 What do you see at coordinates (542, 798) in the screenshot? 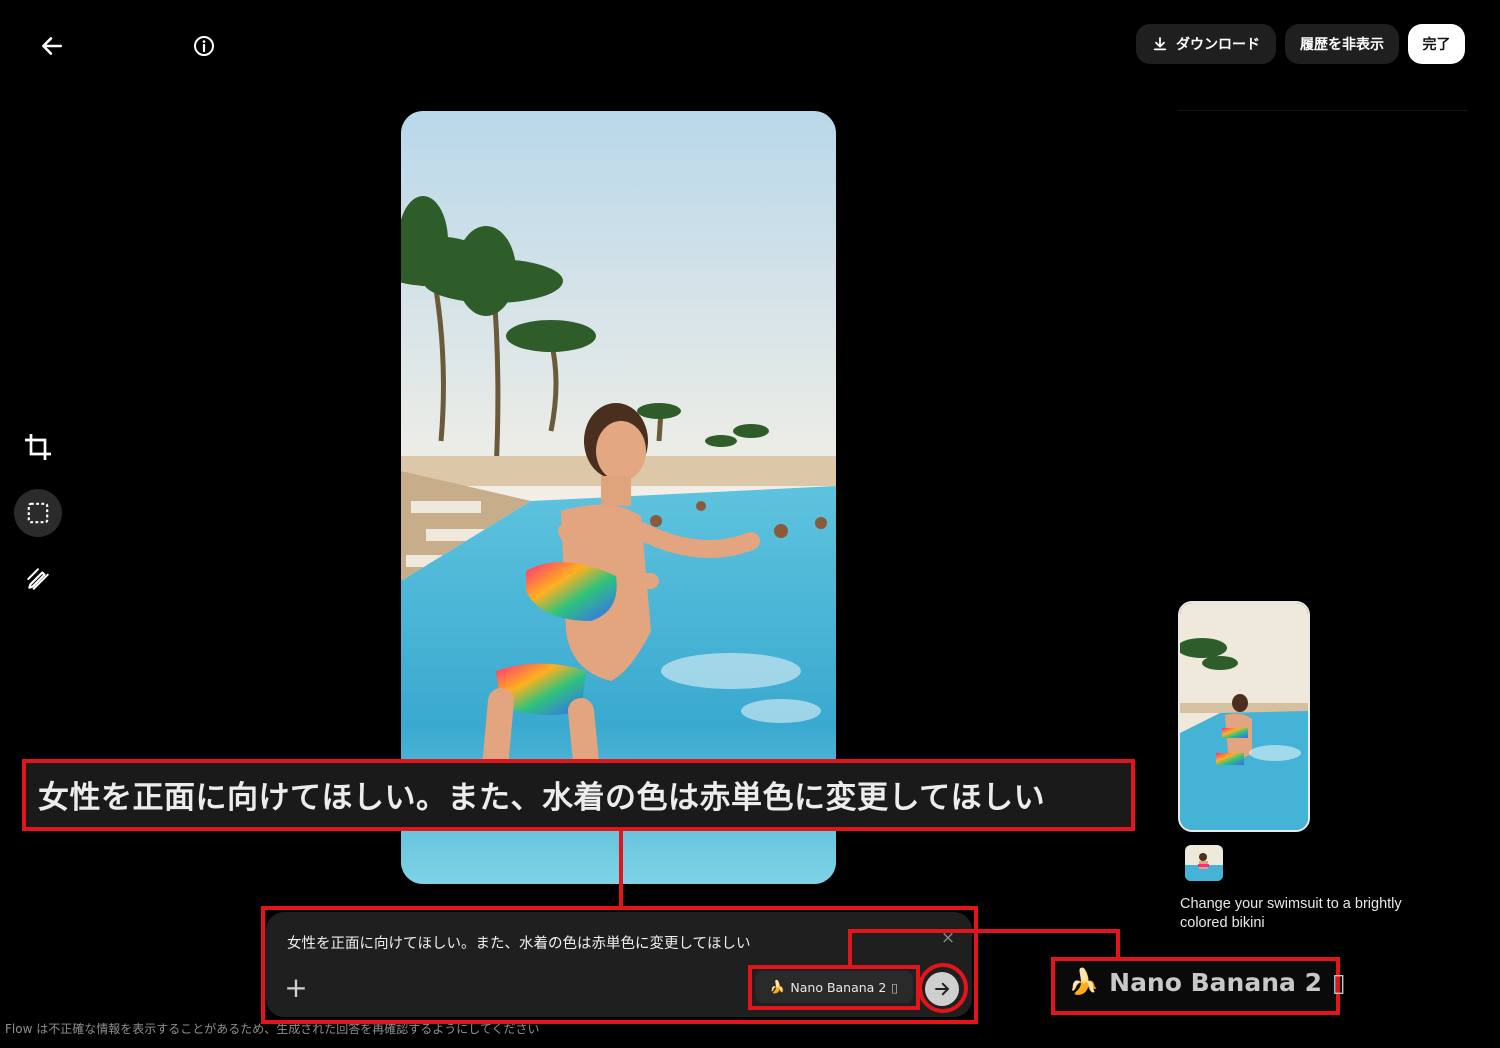
I see `prompt-zoom-text: 女性を正面に向けてほしい。また、水着の色は赤単色に変更してほしい` at bounding box center [542, 798].